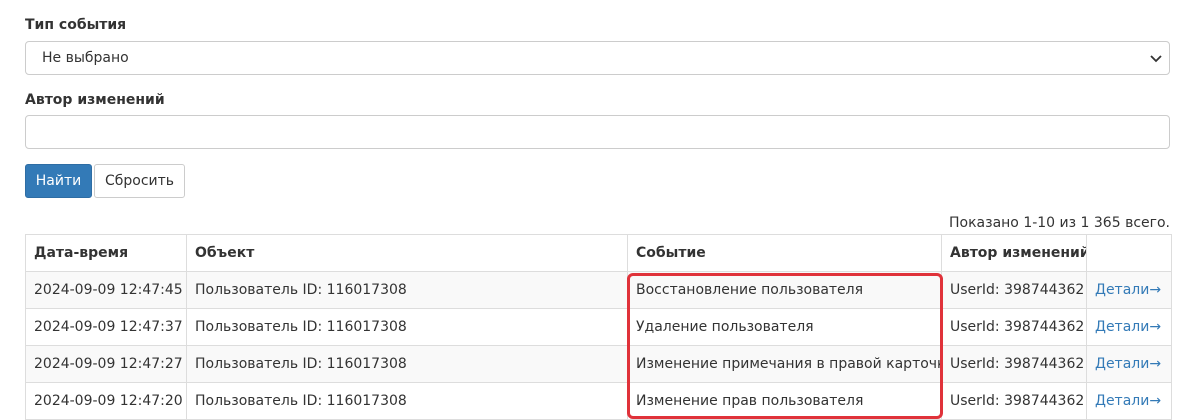 The height and width of the screenshot is (420, 1200). Describe the element at coordinates (784, 364) in the screenshot. I see `cell-event: Изменение примечания в правой карточке` at that location.